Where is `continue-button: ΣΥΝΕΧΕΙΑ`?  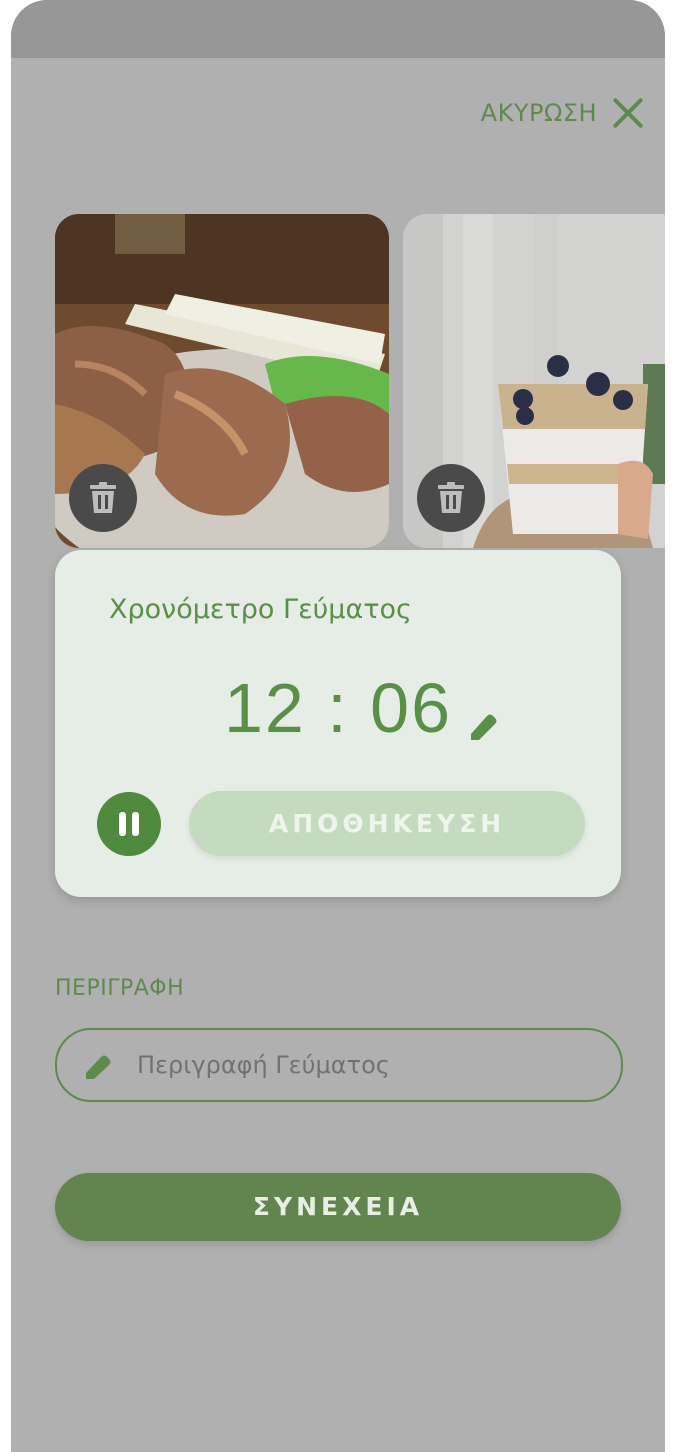
continue-button: ΣΥΝΕΧΕΙΑ is located at coordinates (338, 1207).